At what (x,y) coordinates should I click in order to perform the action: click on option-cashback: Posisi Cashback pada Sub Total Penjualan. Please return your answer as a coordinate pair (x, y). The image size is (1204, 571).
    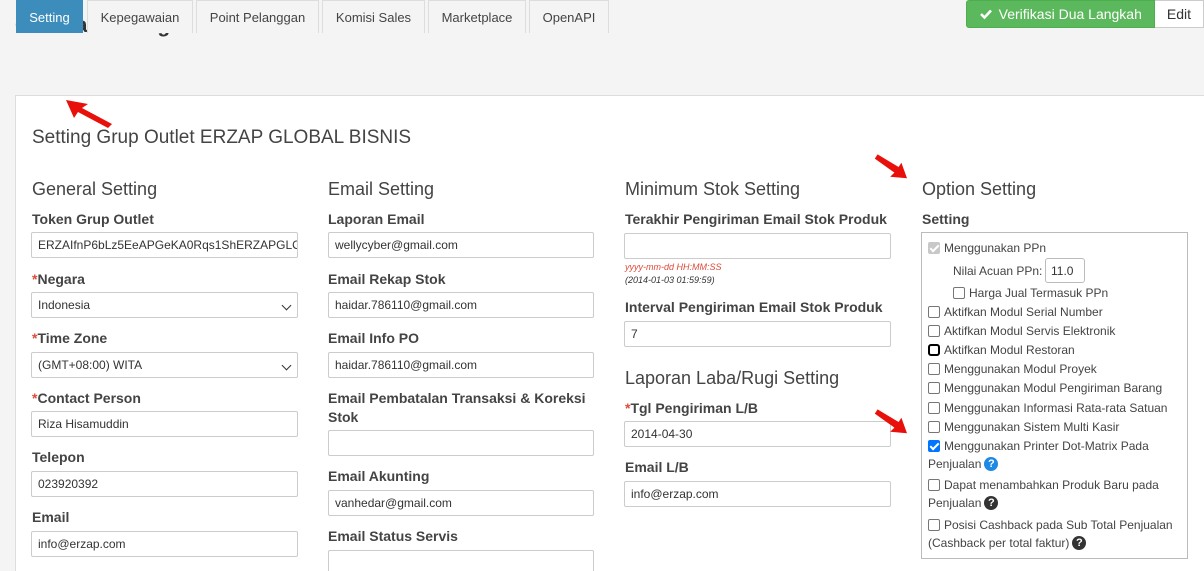
    Looking at the image, I should click on (1050, 525).